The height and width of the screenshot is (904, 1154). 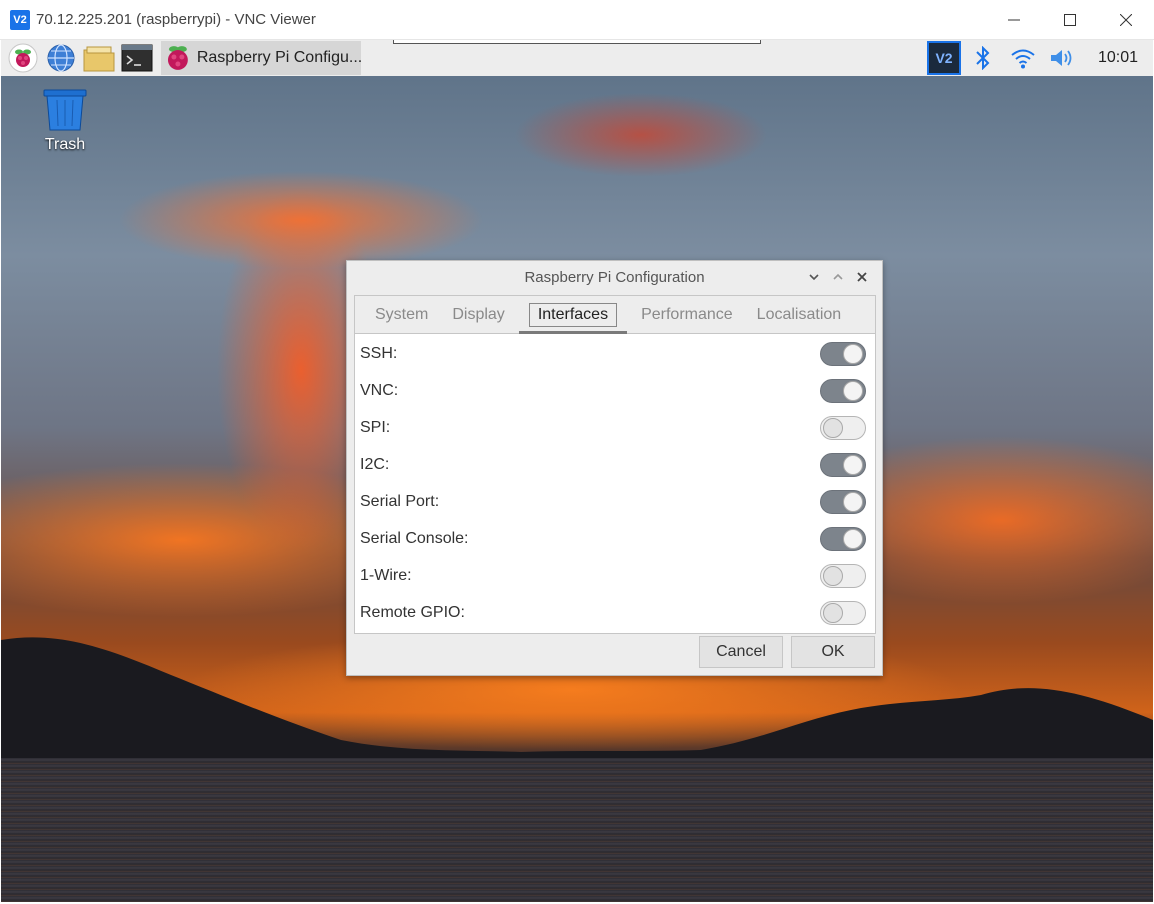 What do you see at coordinates (577, 58) in the screenshot?
I see `taskbar: Raspberry Pi Configu... V2 10:01` at bounding box center [577, 58].